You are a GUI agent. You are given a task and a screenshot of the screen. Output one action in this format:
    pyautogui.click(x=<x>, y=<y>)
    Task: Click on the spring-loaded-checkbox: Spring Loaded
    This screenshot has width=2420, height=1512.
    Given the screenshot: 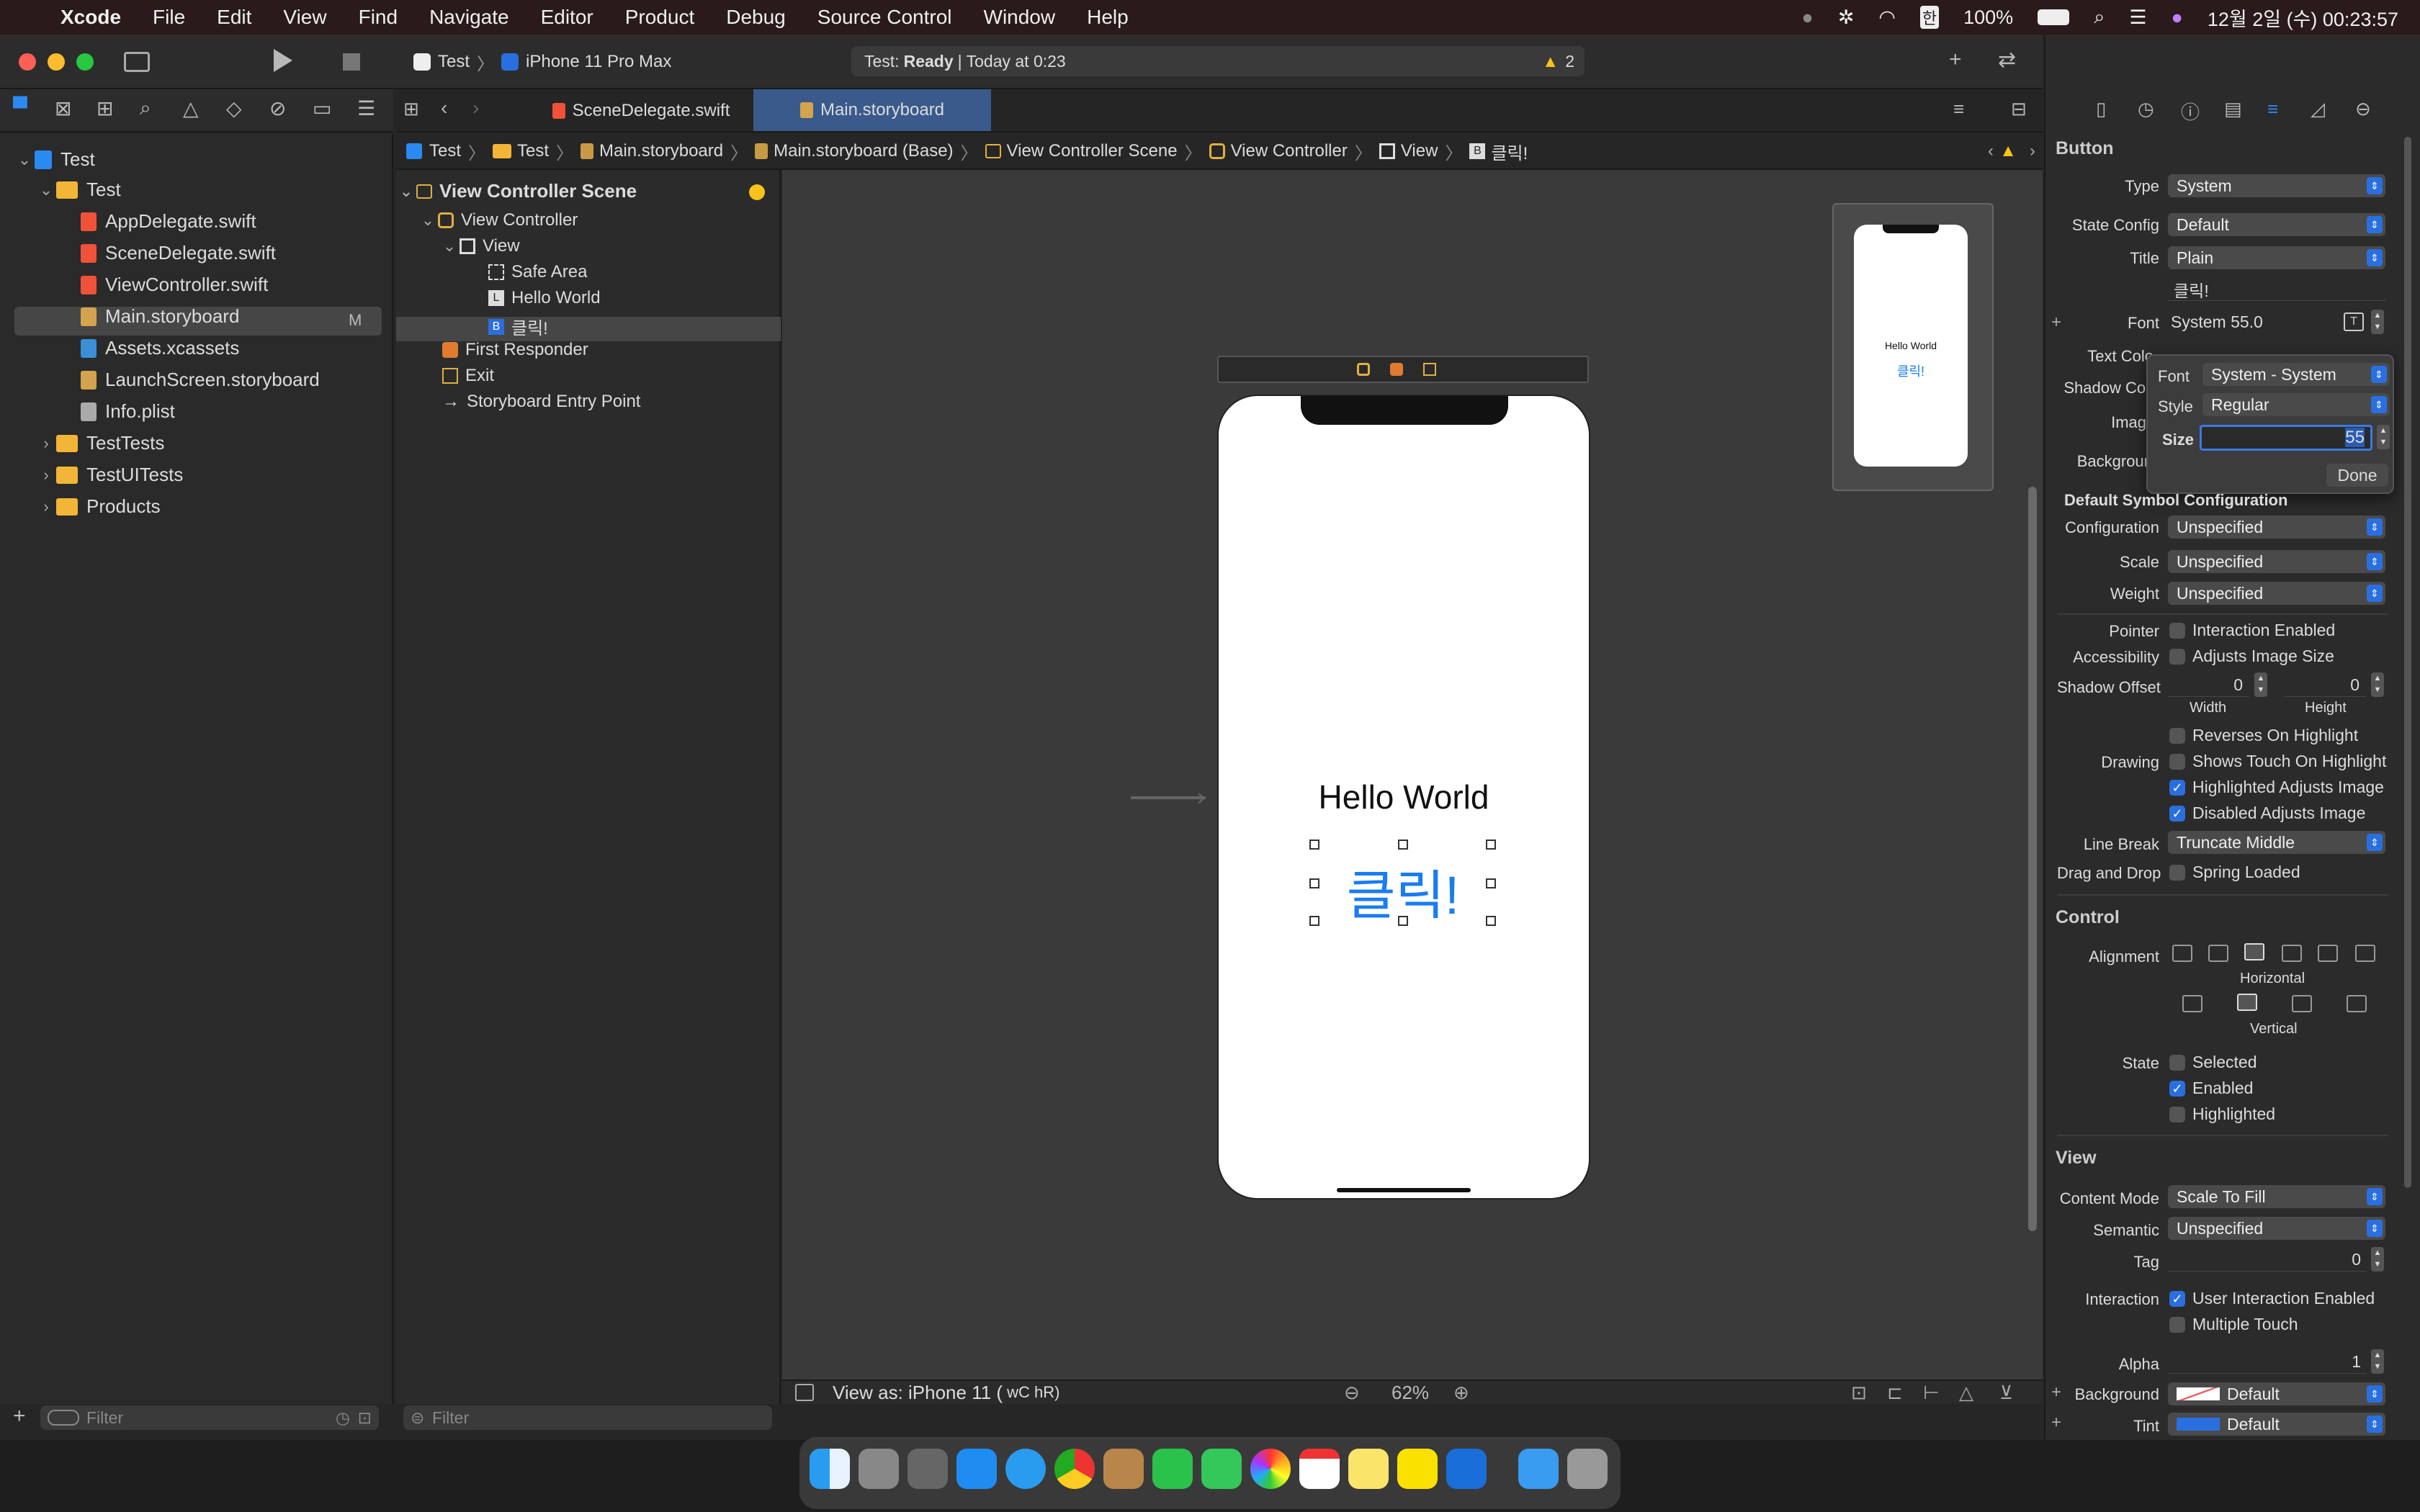 What is the action you would take?
    pyautogui.click(x=2234, y=872)
    